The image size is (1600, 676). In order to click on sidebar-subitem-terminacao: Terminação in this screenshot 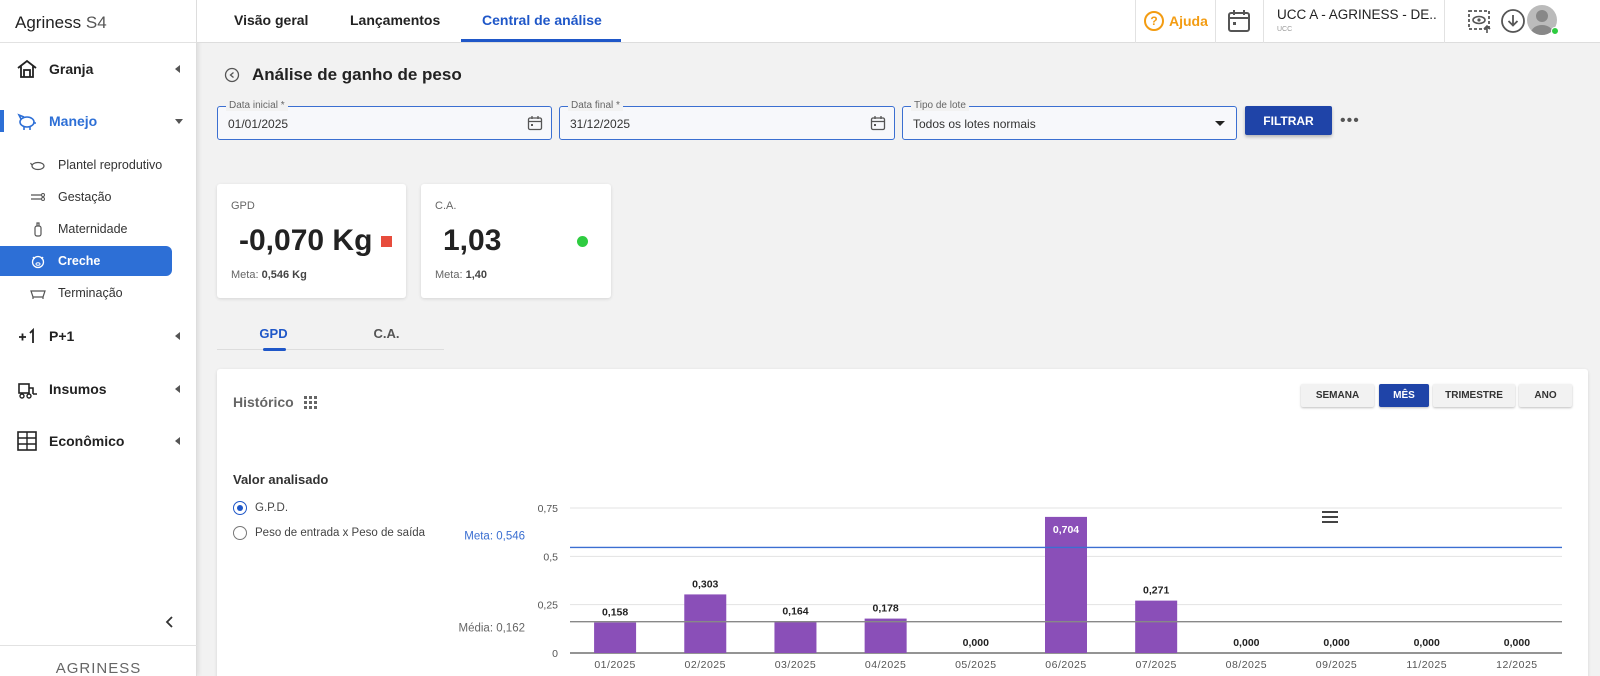, I will do `click(86, 293)`.